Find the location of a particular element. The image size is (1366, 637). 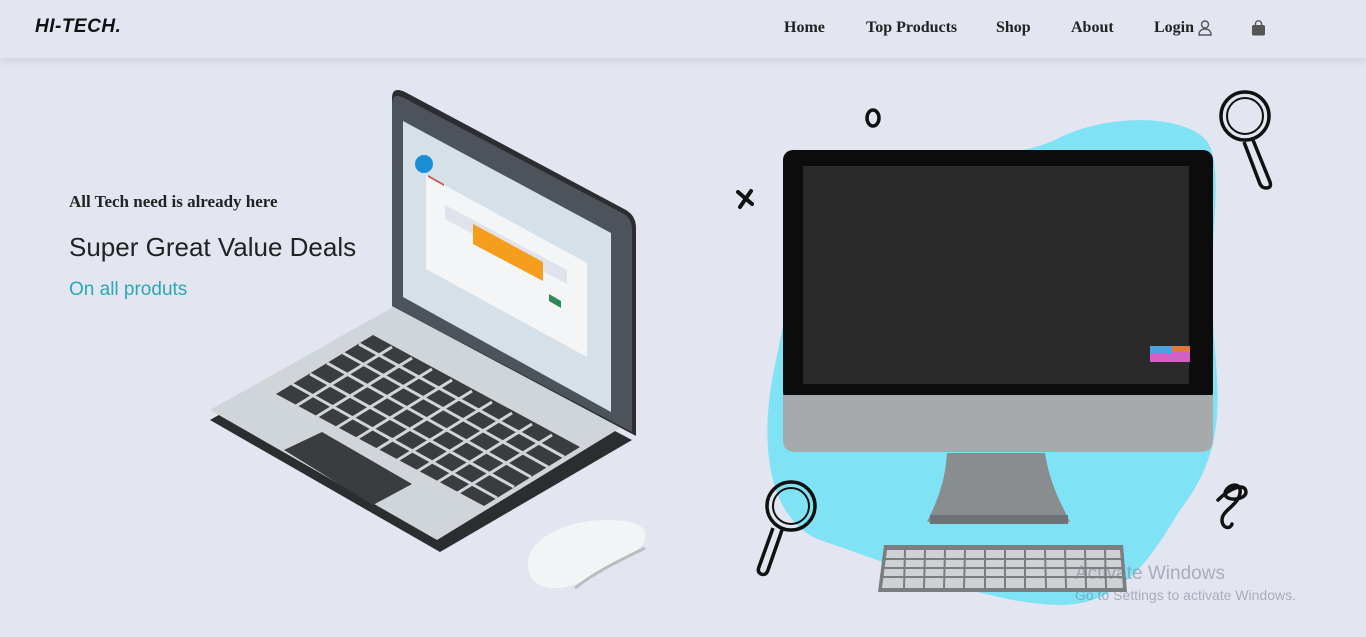

nav-home: Home is located at coordinates (804, 28).